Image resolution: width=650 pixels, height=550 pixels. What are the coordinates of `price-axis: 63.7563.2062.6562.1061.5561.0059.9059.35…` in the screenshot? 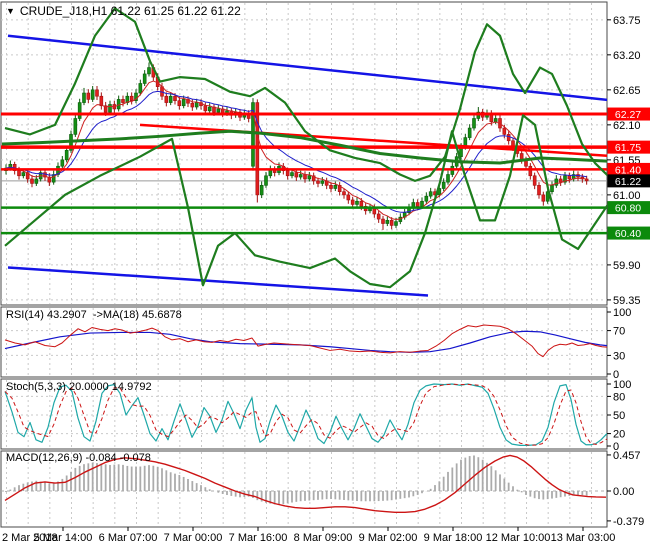 It's located at (628, 271).